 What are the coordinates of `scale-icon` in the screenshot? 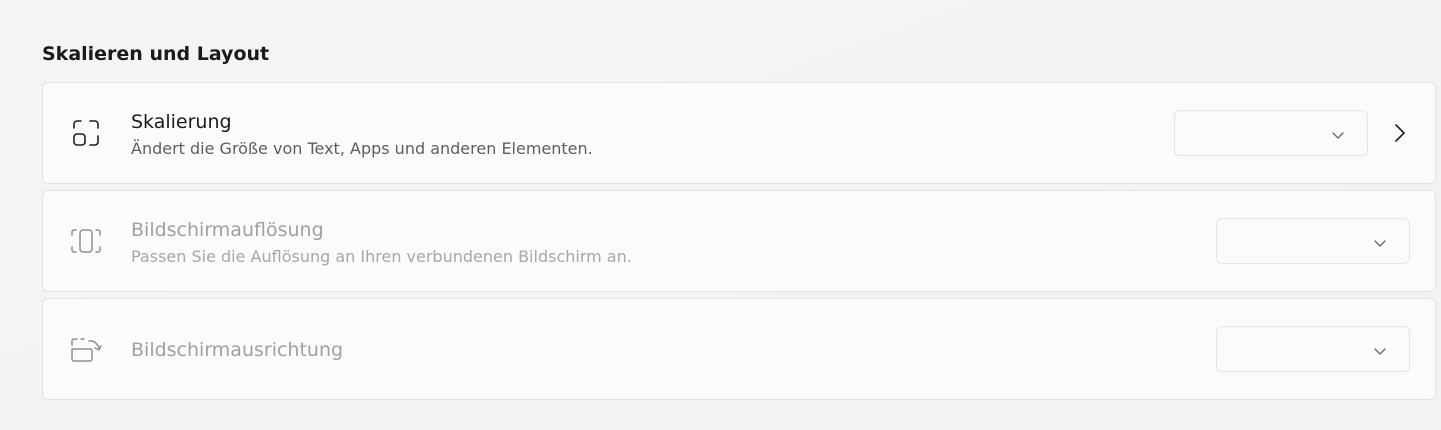 It's located at (86, 133).